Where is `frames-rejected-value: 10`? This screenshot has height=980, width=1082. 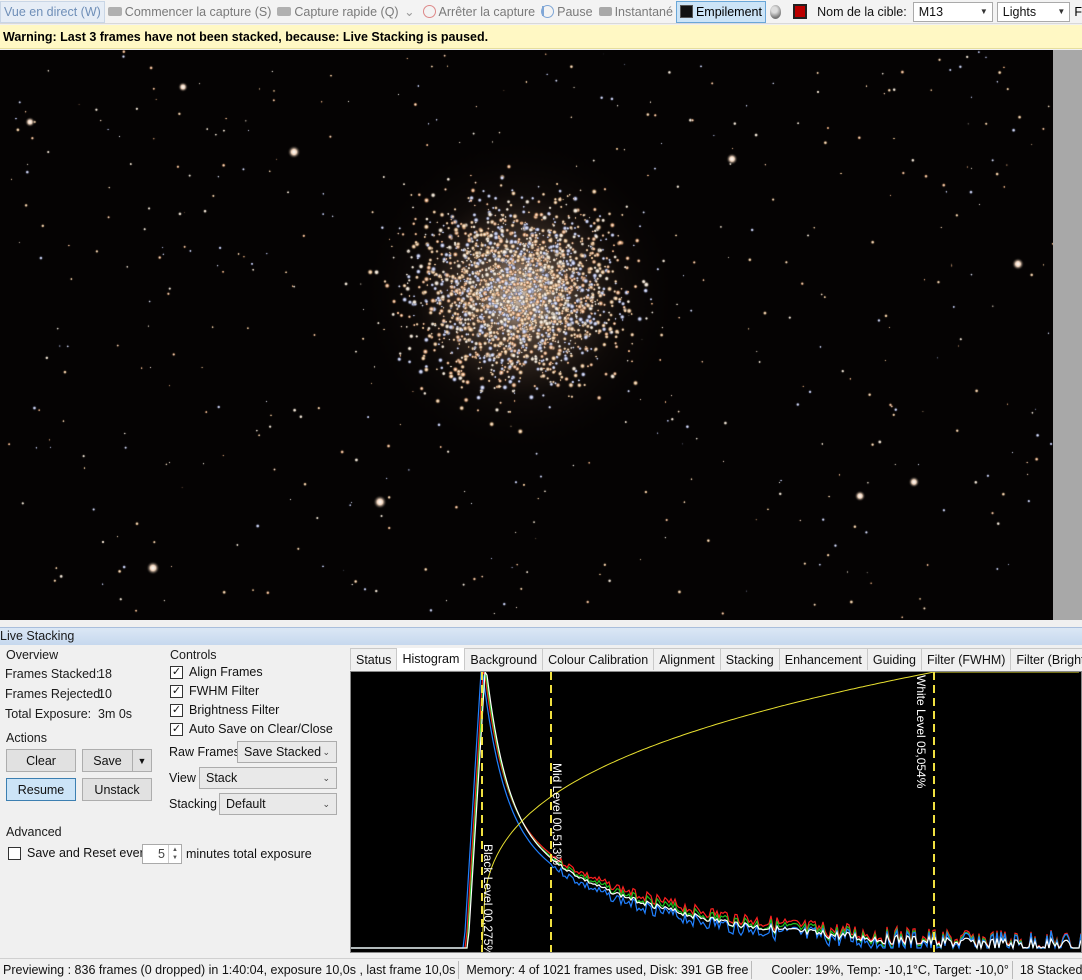 frames-rejected-value: 10 is located at coordinates (105, 694).